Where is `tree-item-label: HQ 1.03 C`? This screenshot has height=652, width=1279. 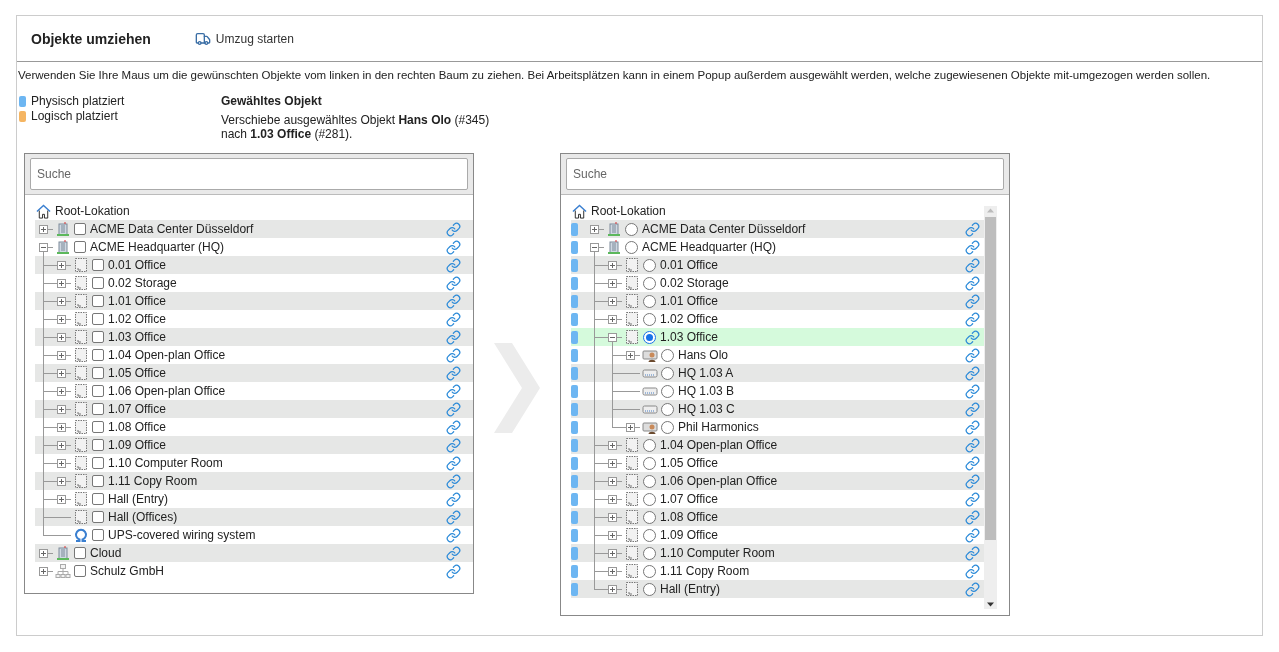 tree-item-label: HQ 1.03 C is located at coordinates (706, 409).